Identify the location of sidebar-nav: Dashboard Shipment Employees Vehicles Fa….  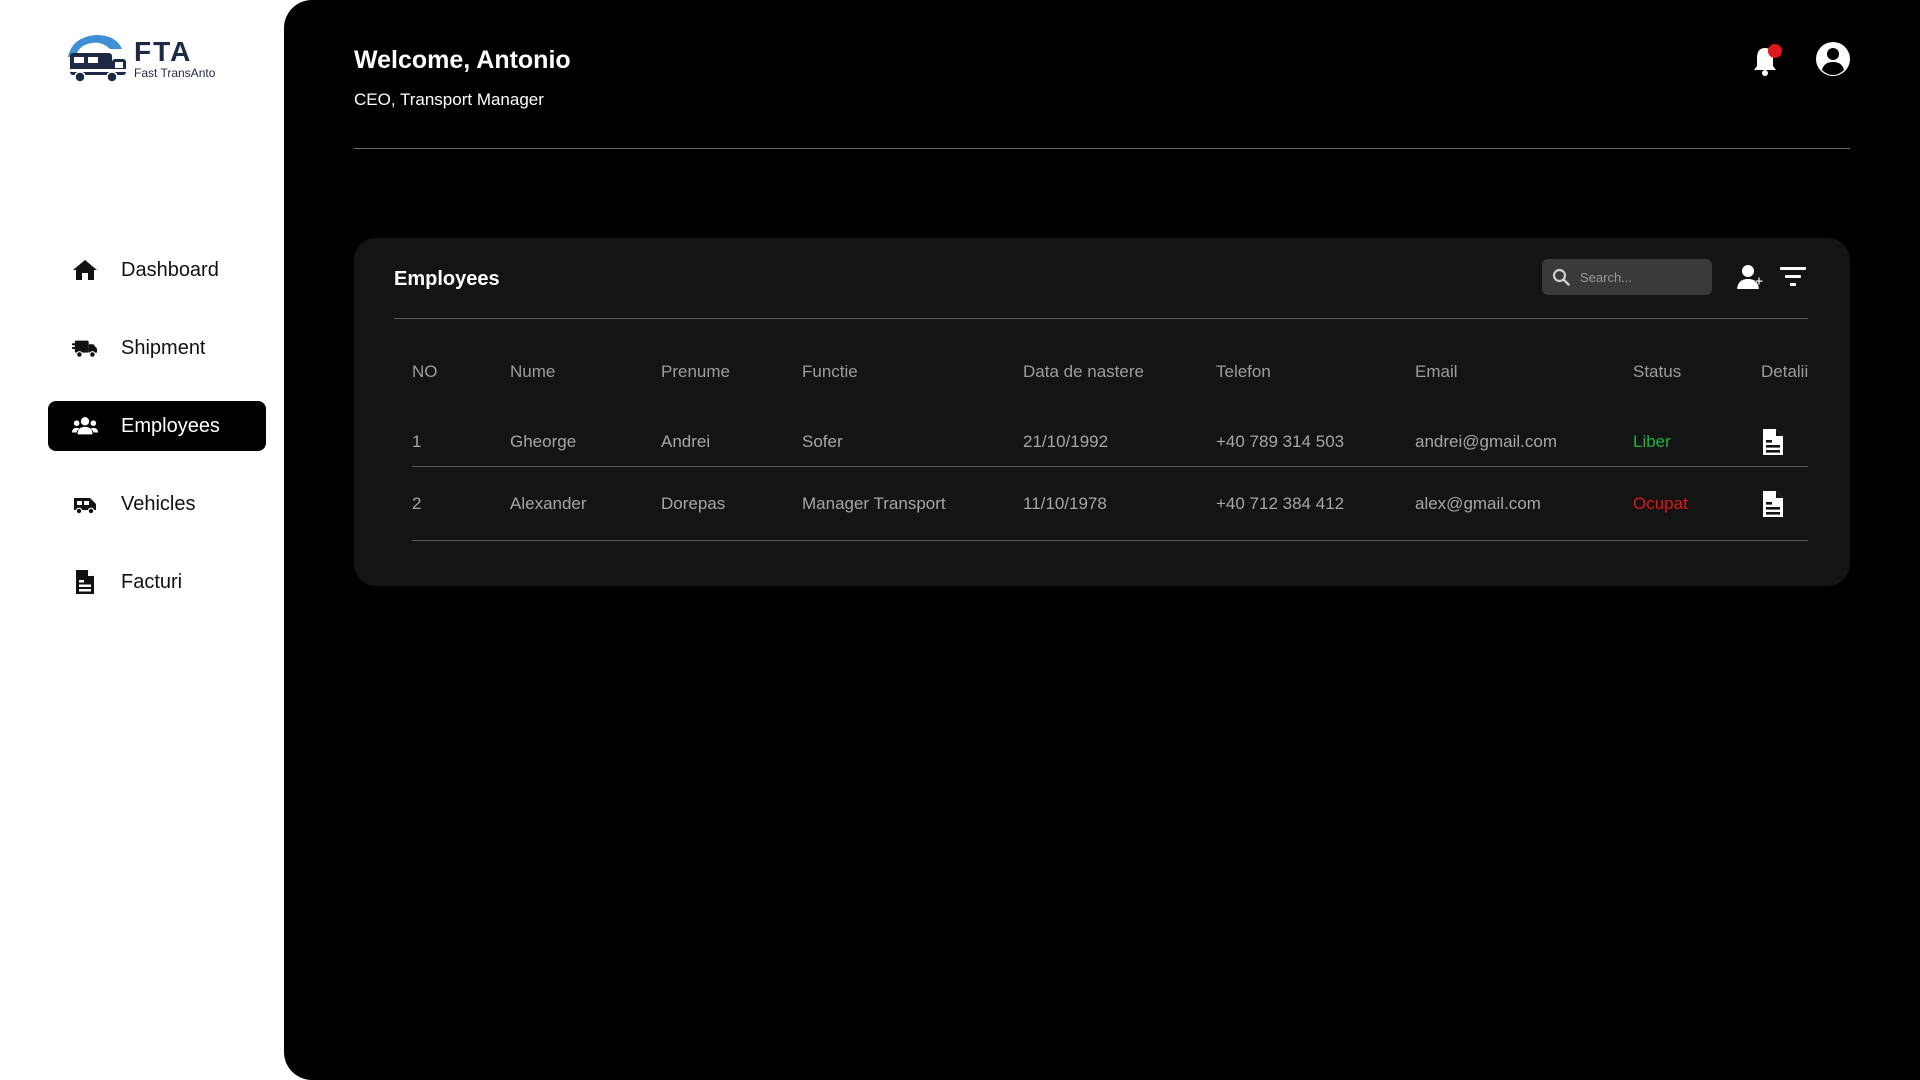
(157, 440).